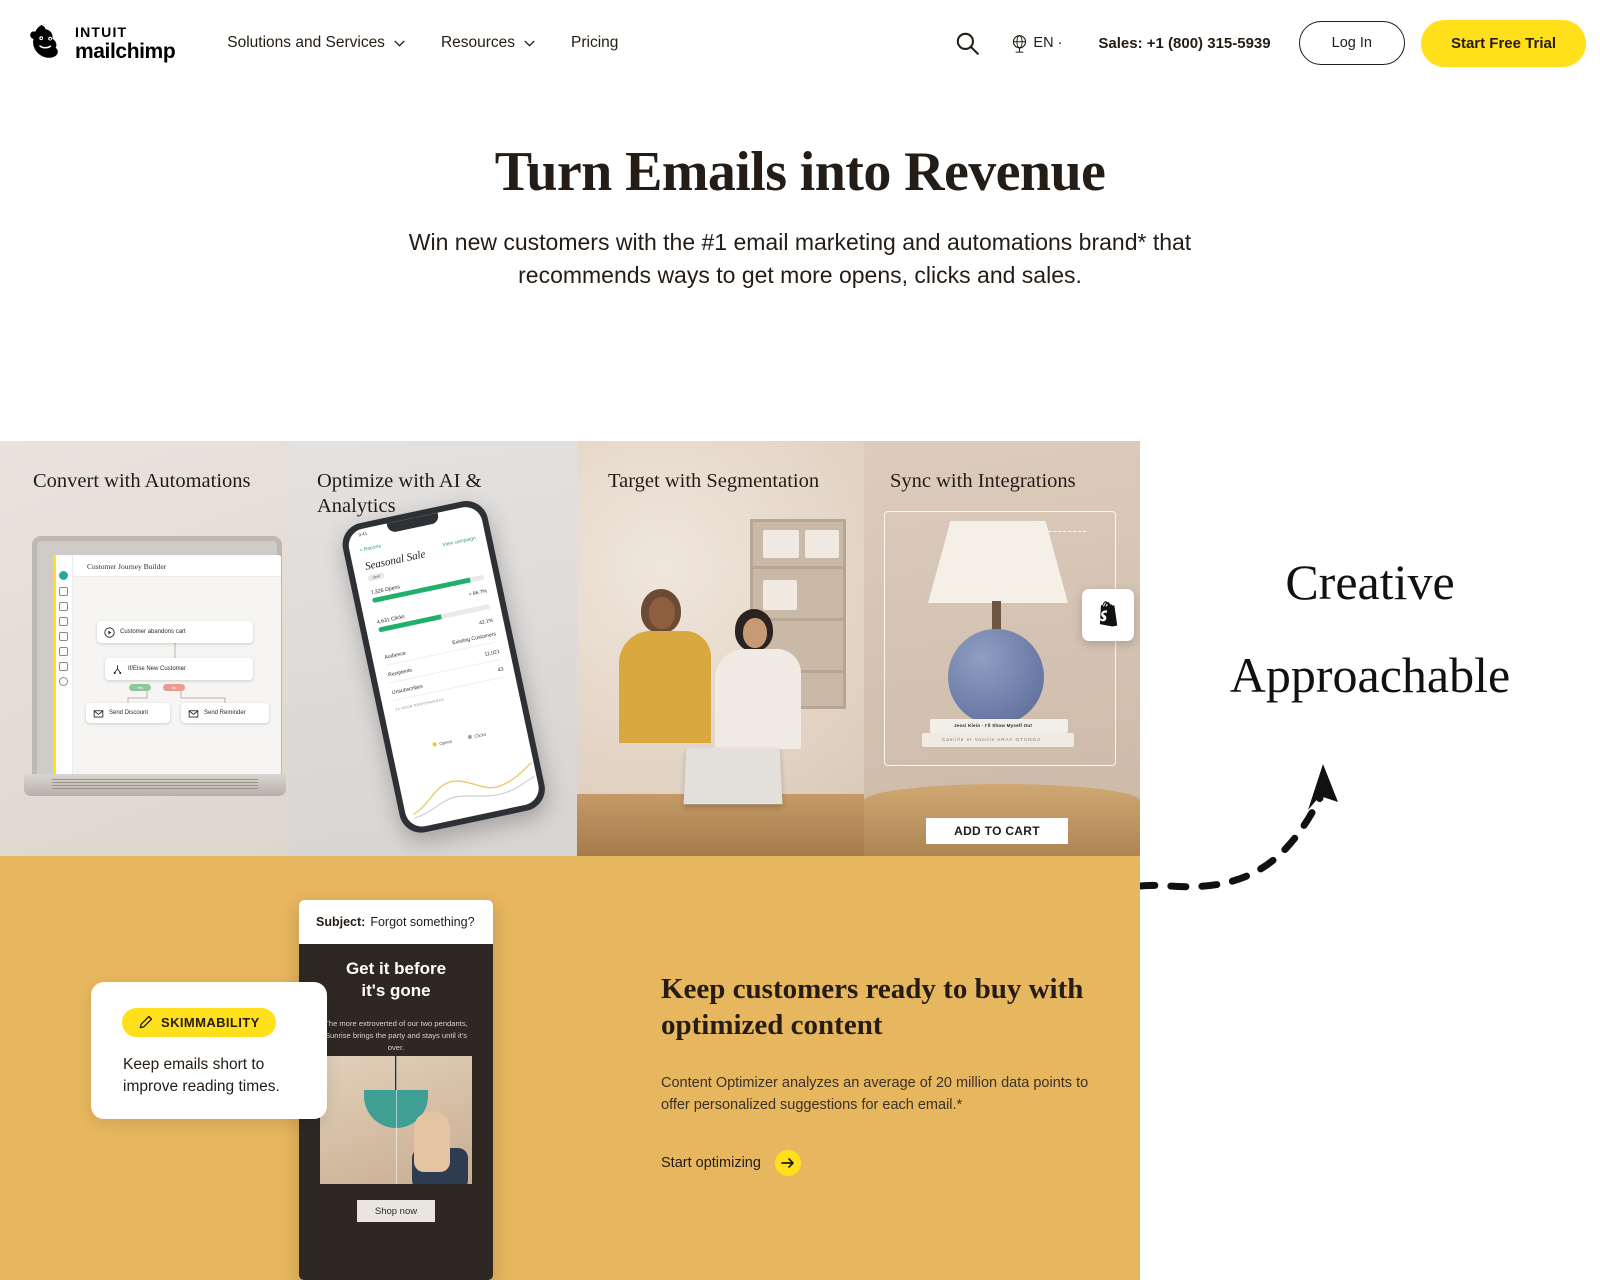 The height and width of the screenshot is (1280, 1600). What do you see at coordinates (395, 655) in the screenshot?
I see `stat-label: Audience` at bounding box center [395, 655].